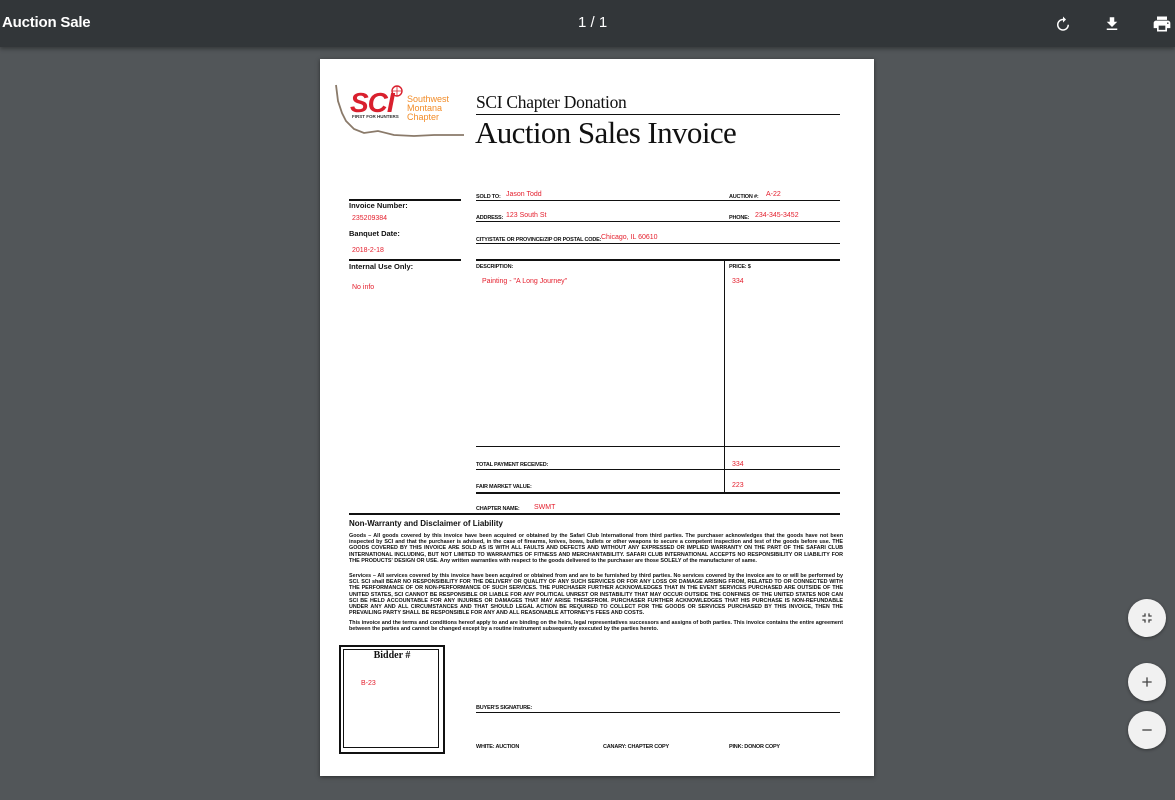 This screenshot has height=800, width=1175. I want to click on viewer-toolbar: Auction Sale 1 / 1, so click(587, 23).